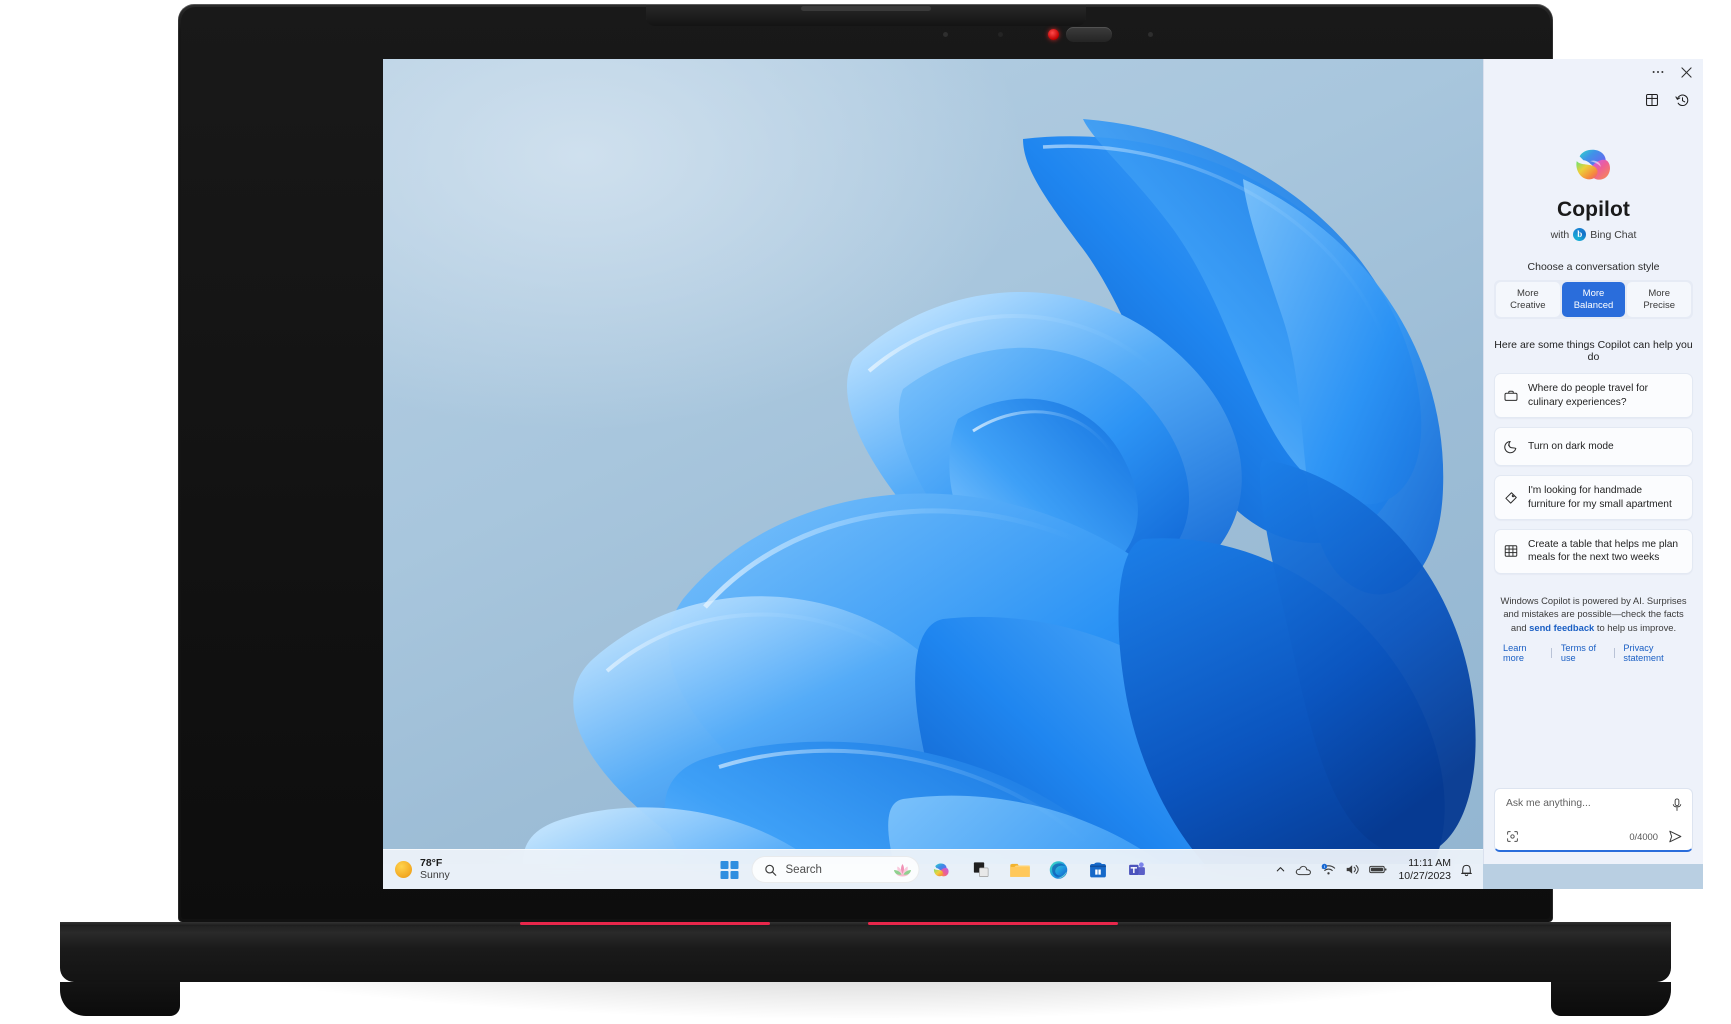  I want to click on copilot-toolbar, so click(1593, 100).